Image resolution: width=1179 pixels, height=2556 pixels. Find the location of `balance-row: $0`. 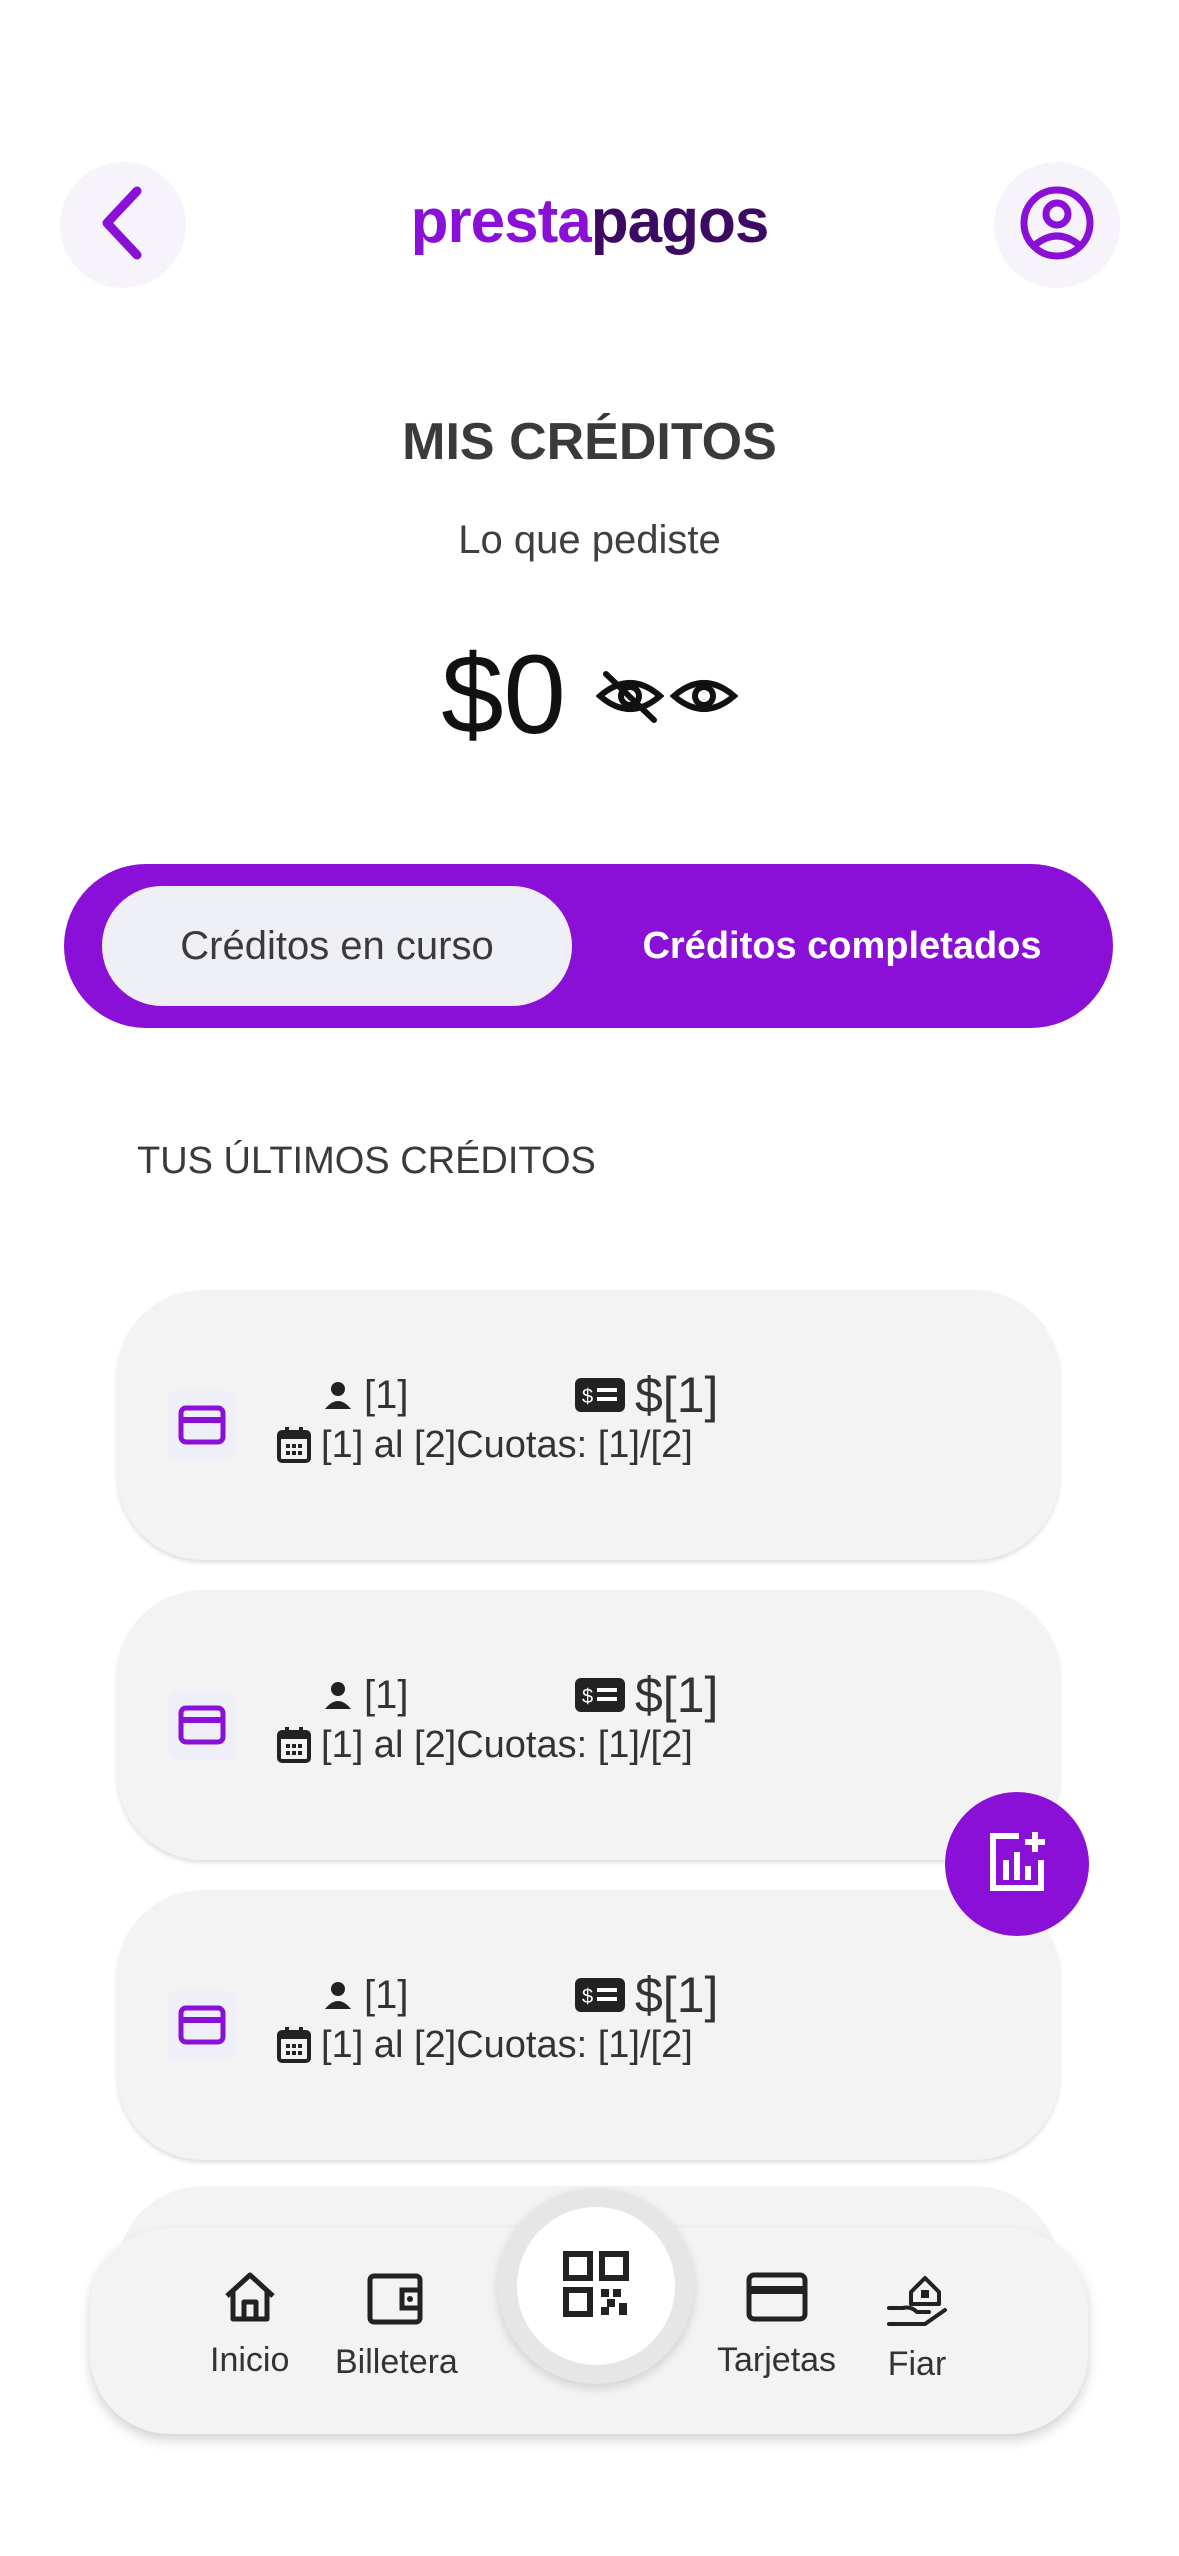

balance-row: $0 is located at coordinates (589, 694).